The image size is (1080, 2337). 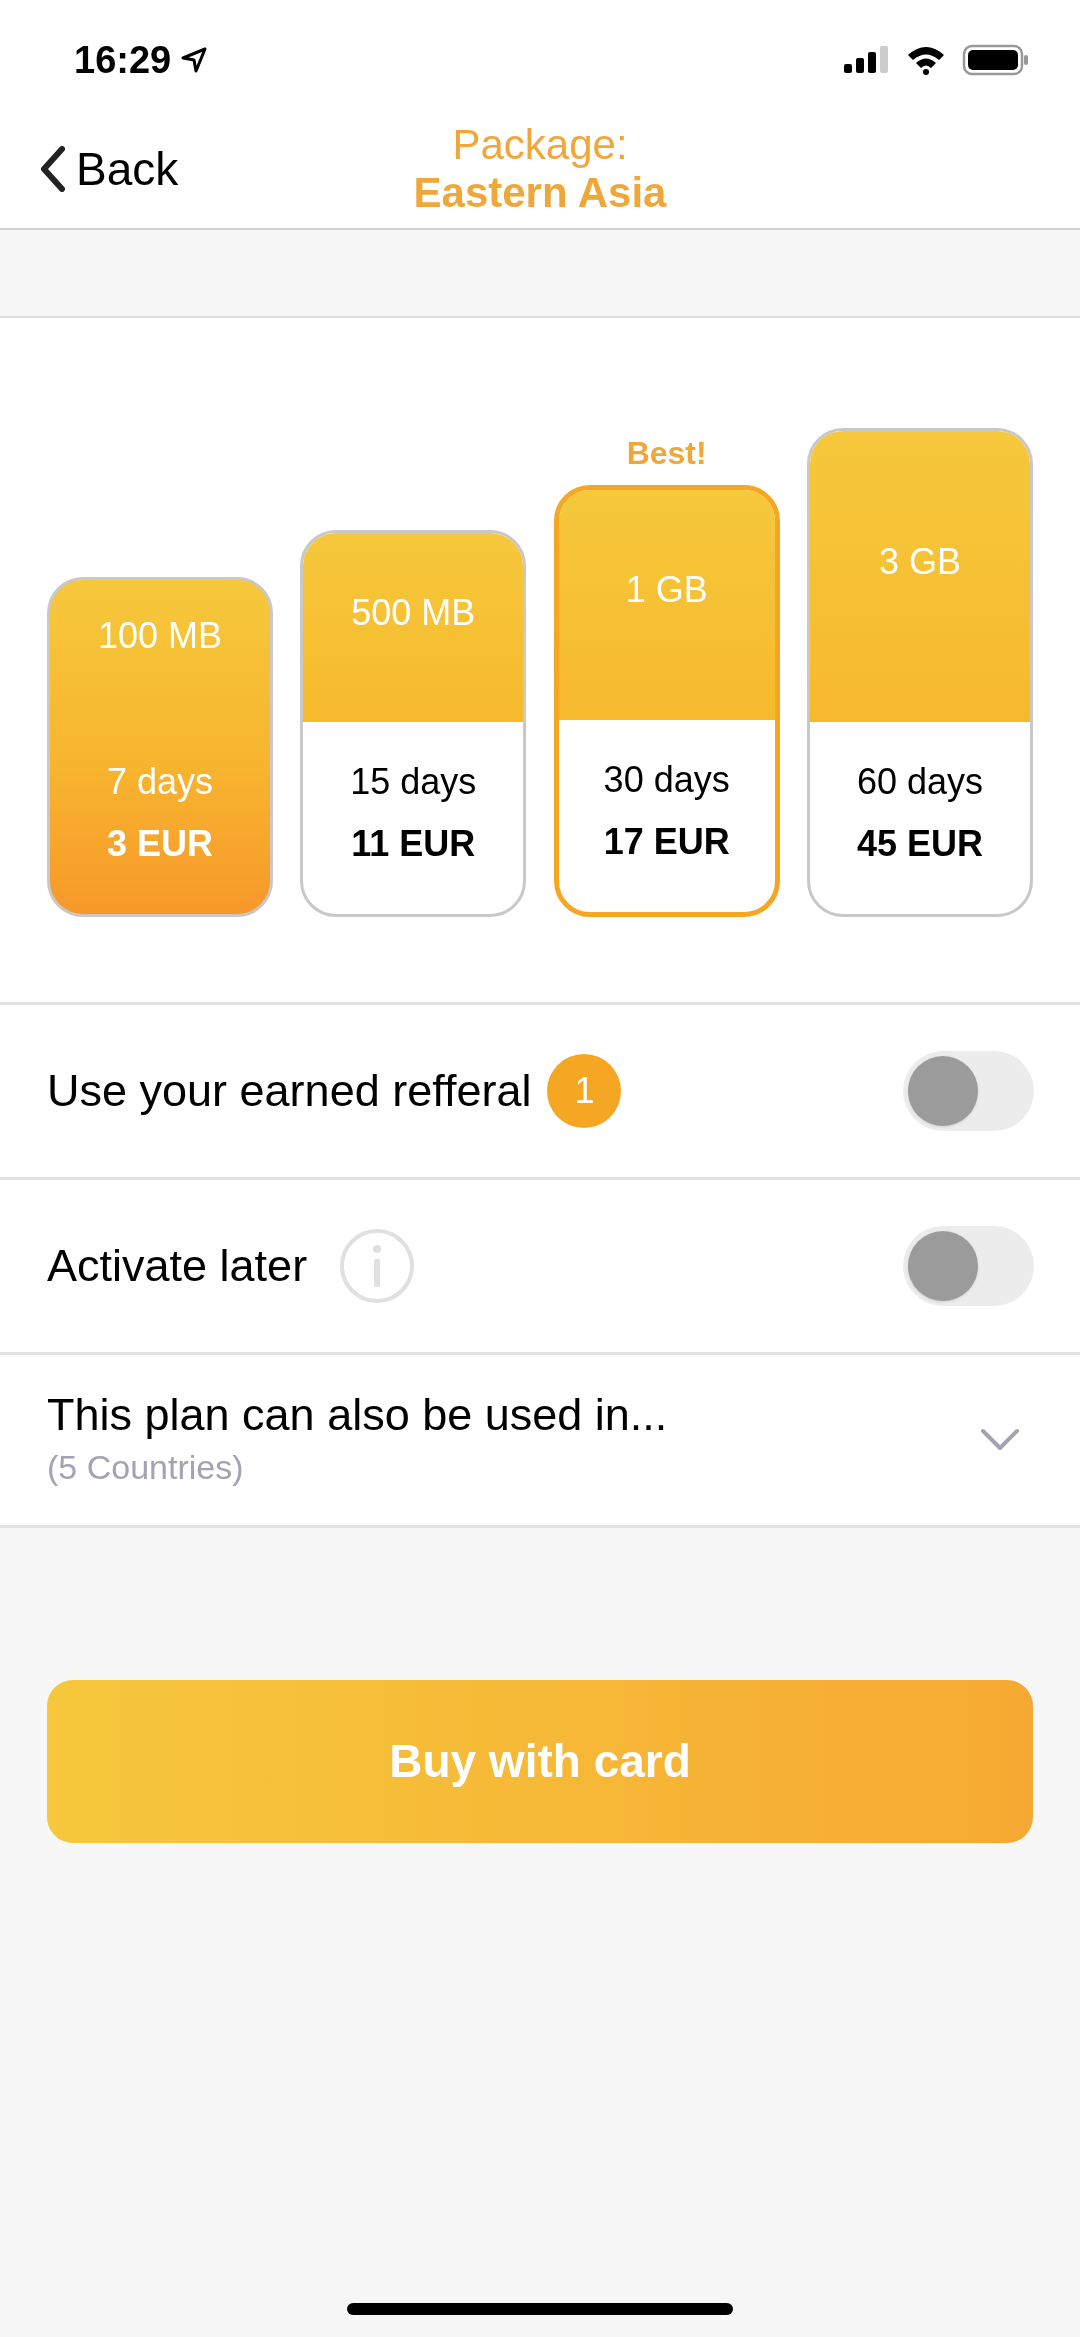 I want to click on plan-price: 11 EUR, so click(x=413, y=844).